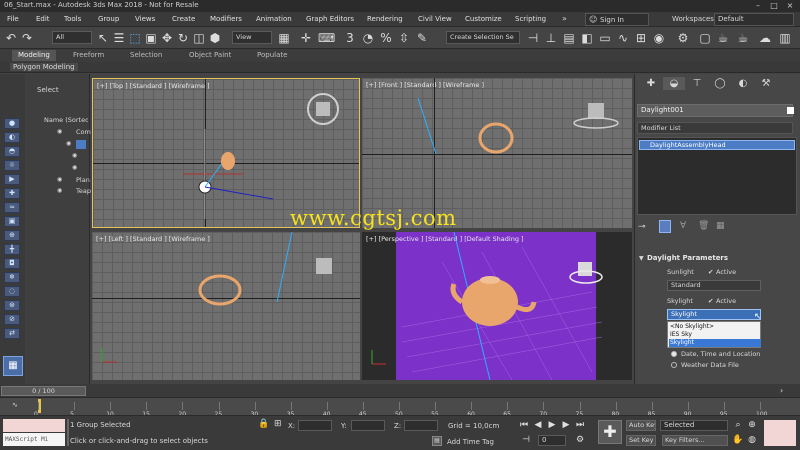  Describe the element at coordinates (710, 272) in the screenshot. I see `sunlight-active-checkbox: ✔` at that location.